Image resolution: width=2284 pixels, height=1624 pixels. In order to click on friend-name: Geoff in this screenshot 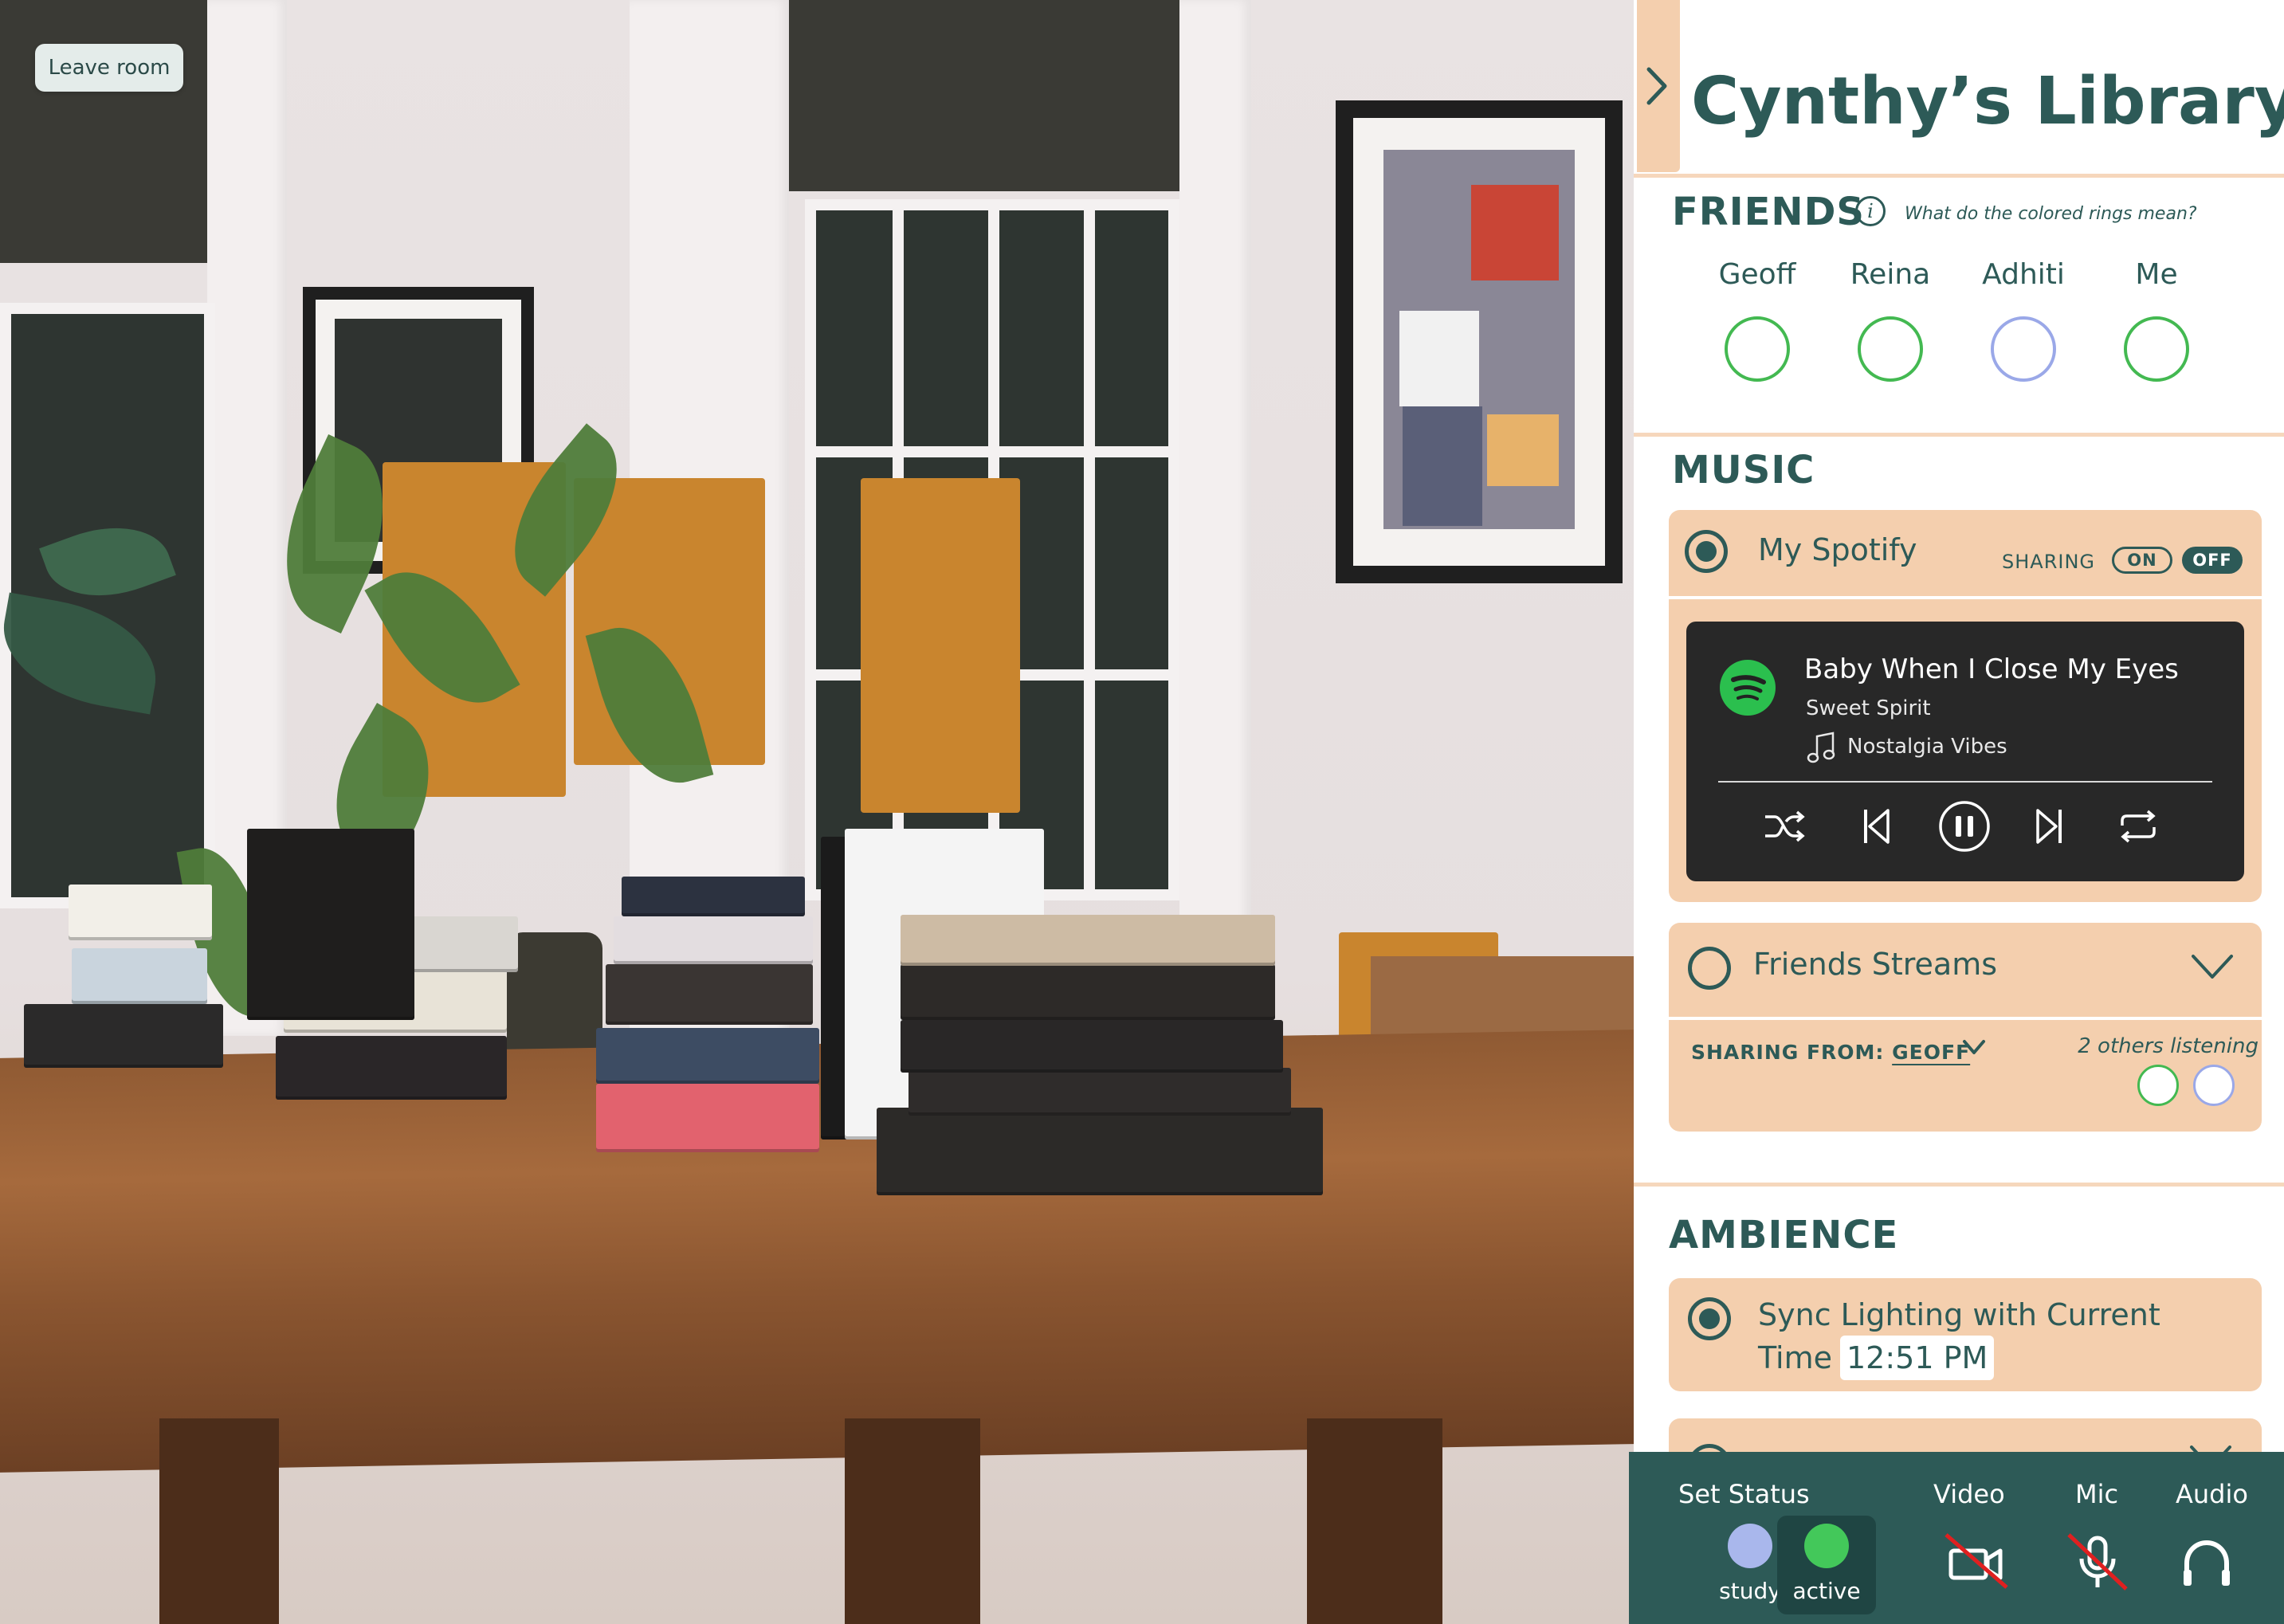, I will do `click(1757, 274)`.